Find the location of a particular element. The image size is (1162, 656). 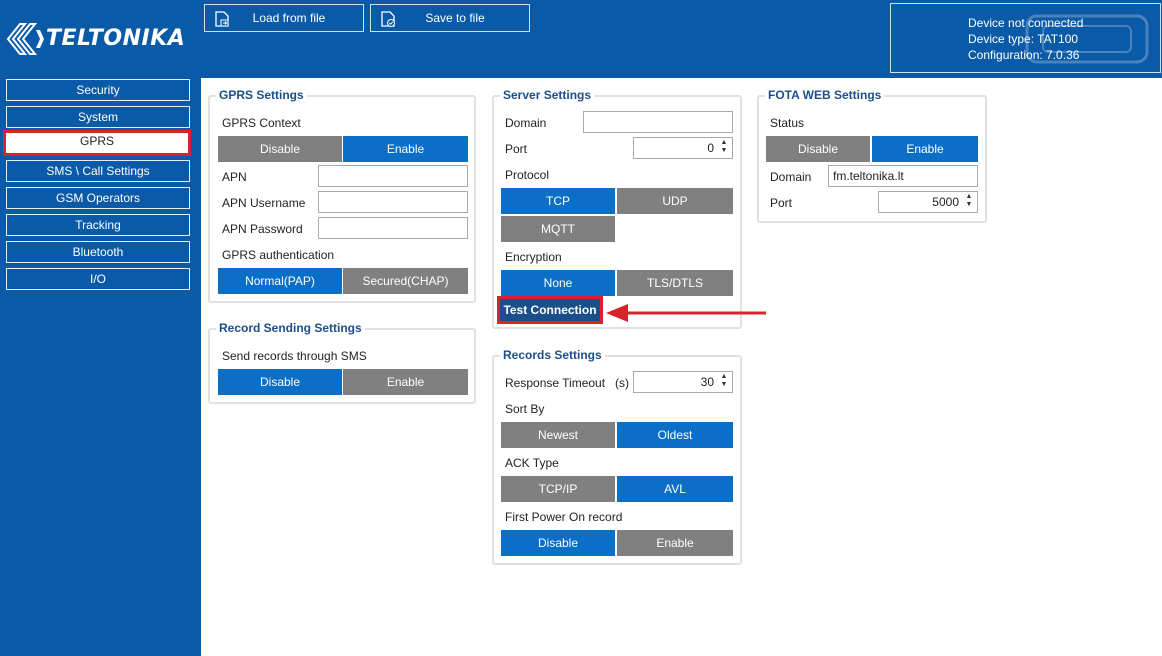

fota-port-value: 5000 is located at coordinates (945, 202).